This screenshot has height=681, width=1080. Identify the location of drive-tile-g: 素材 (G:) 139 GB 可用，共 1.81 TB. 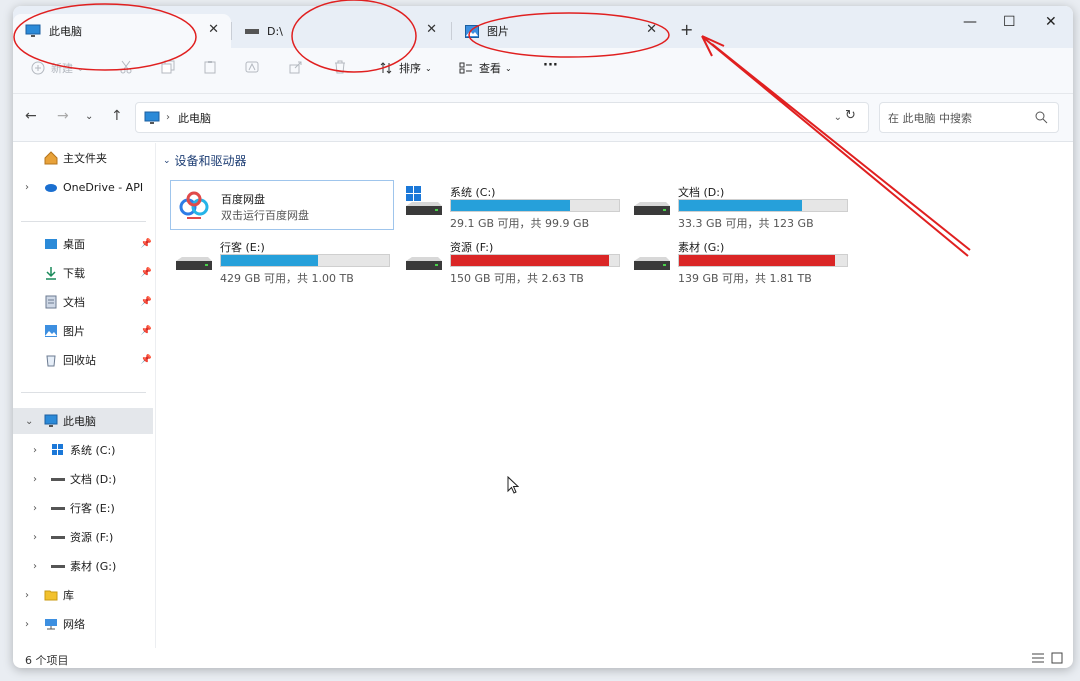
(740, 260).